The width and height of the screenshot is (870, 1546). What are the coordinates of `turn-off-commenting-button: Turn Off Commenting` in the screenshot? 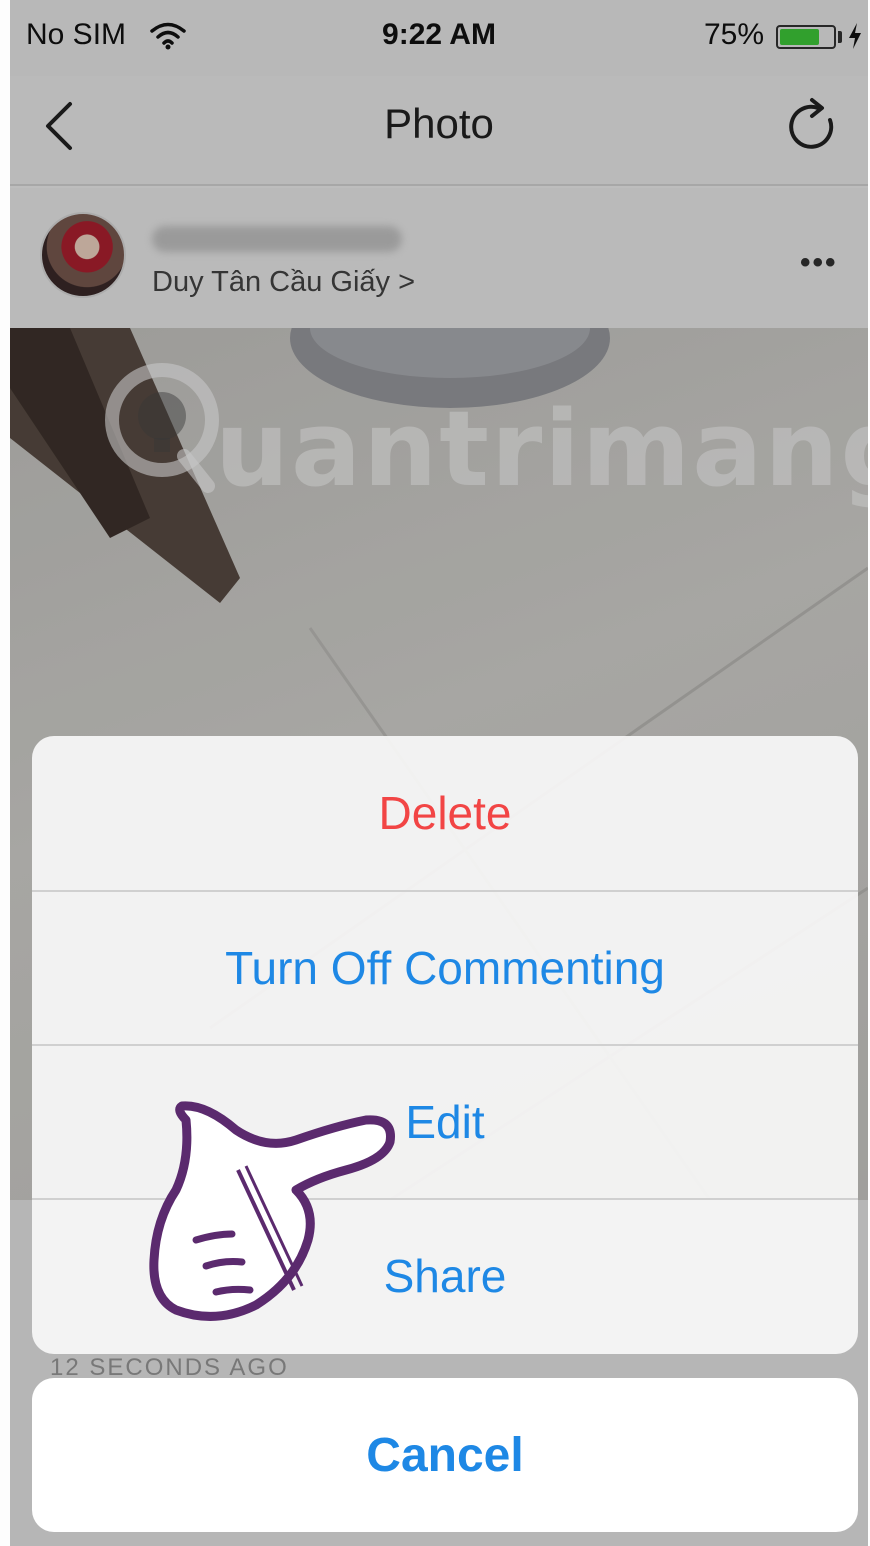 It's located at (445, 967).